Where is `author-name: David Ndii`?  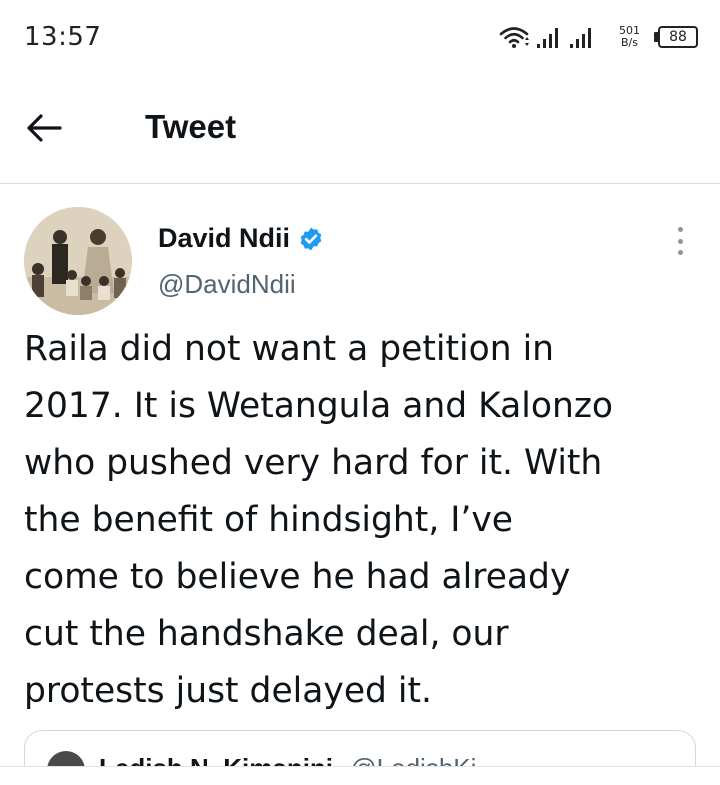 author-name: David Ndii is located at coordinates (224, 238).